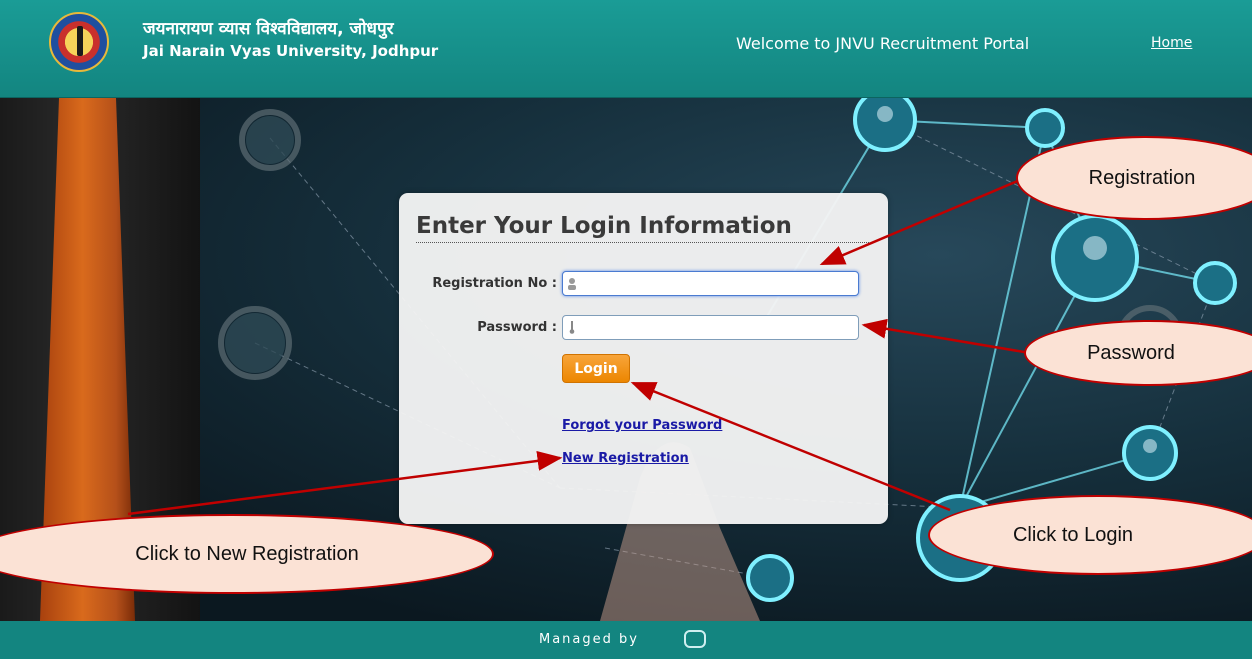  I want to click on callout-password-text: Password, so click(1131, 352).